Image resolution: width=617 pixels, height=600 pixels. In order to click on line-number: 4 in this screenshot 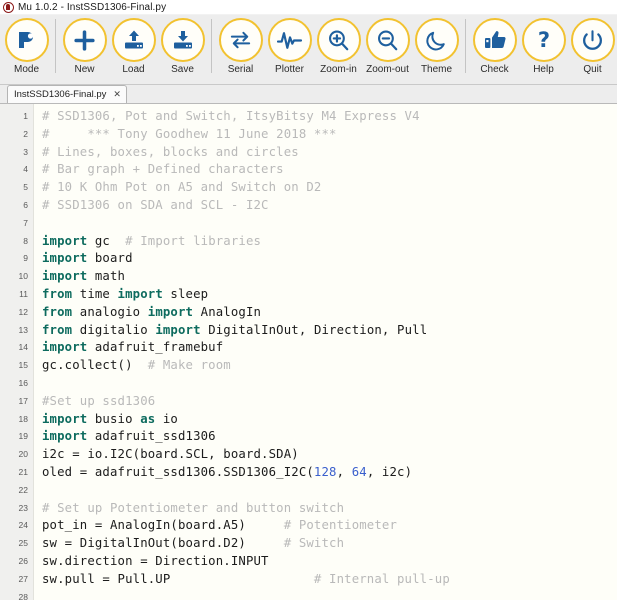, I will do `click(25, 169)`.